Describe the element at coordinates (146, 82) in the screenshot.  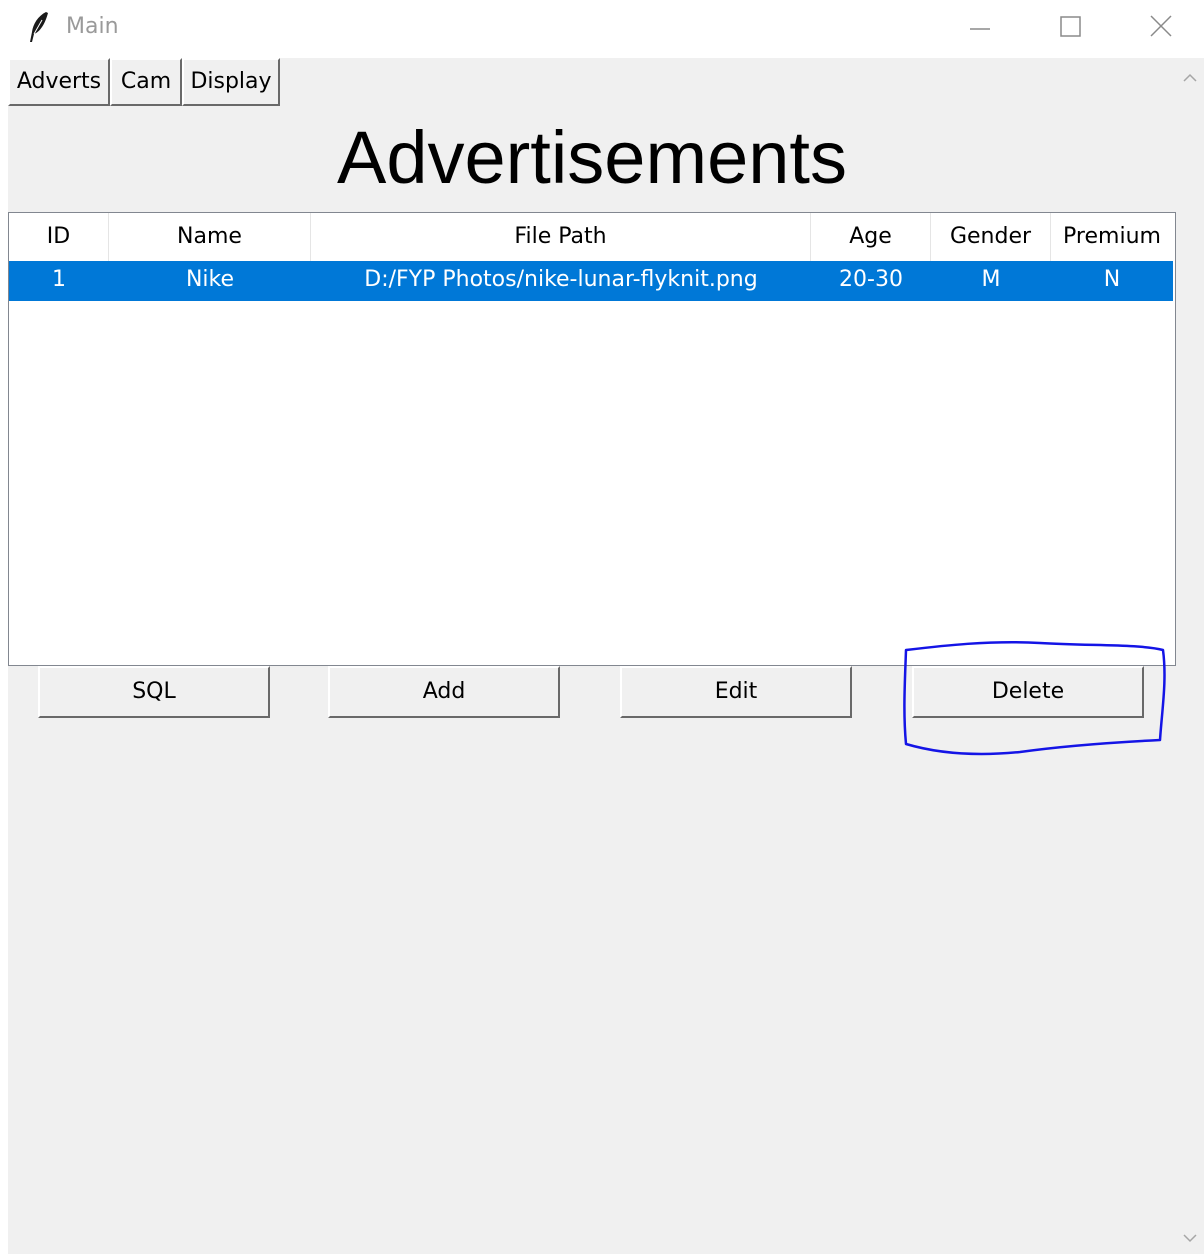
I see `tab-cam: Cam` at that location.